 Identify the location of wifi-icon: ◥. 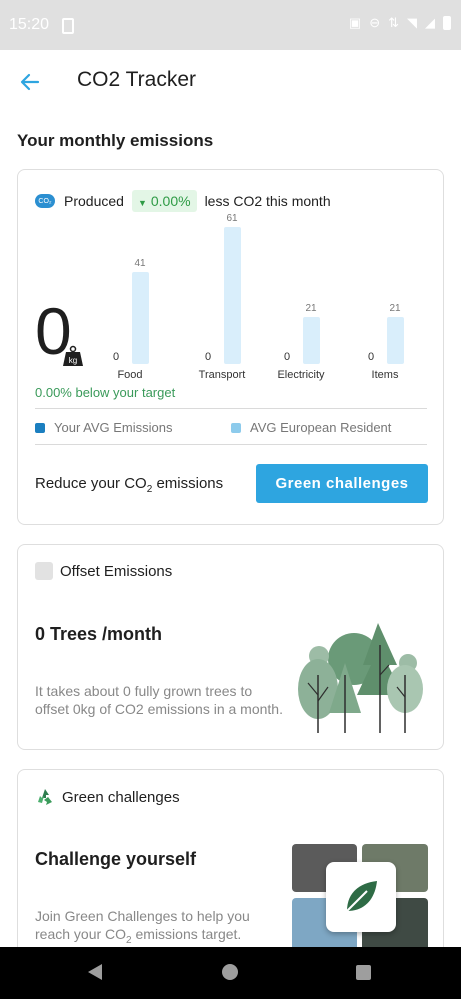
(412, 22).